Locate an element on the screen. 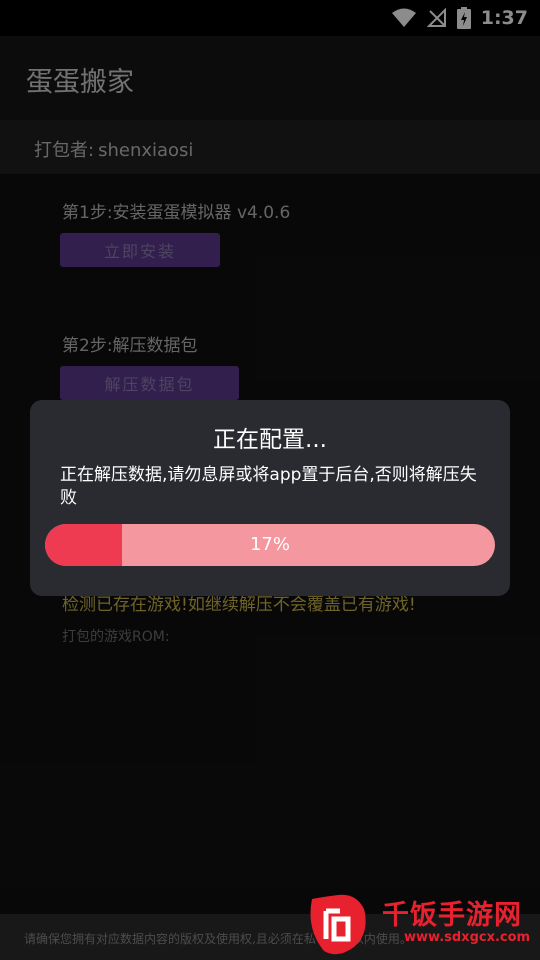 The image size is (540, 960). packer-name: shenxiaosi is located at coordinates (146, 150).